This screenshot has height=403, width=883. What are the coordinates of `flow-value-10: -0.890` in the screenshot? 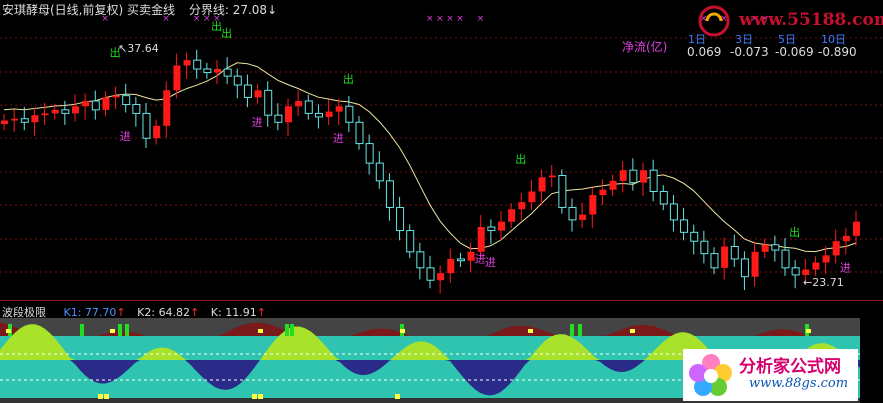 It's located at (837, 52).